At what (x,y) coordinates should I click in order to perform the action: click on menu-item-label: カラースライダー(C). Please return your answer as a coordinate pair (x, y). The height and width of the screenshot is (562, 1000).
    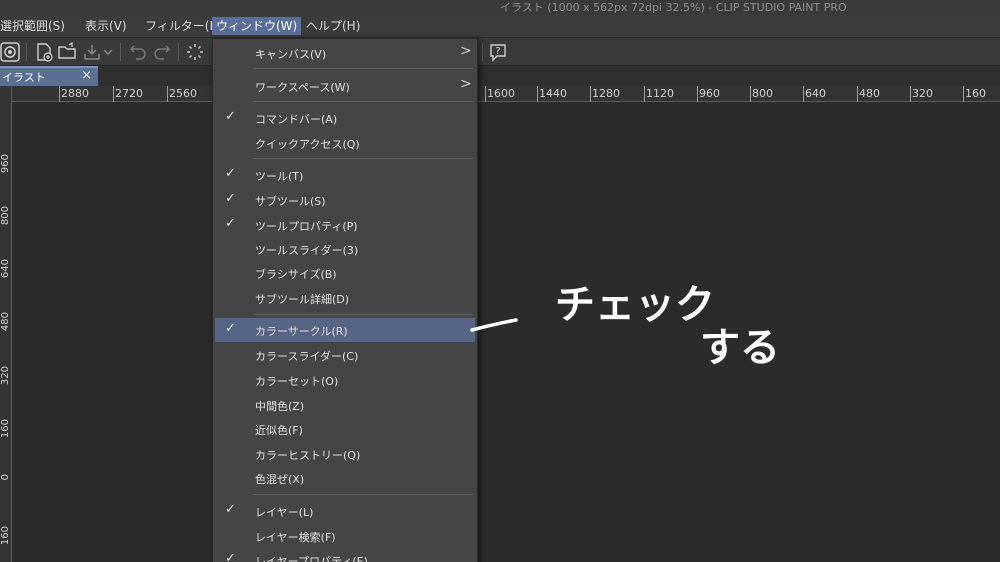
    Looking at the image, I should click on (307, 356).